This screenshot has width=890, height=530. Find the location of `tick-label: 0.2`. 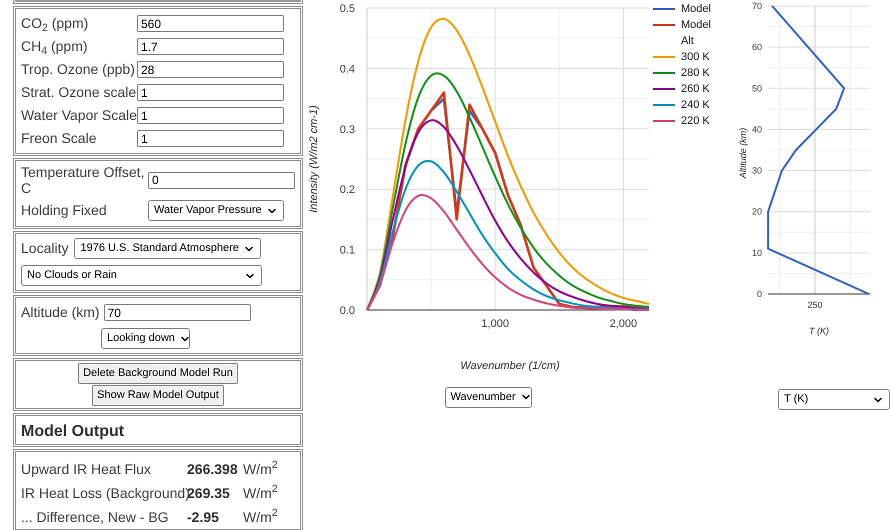

tick-label: 0.2 is located at coordinates (347, 190).